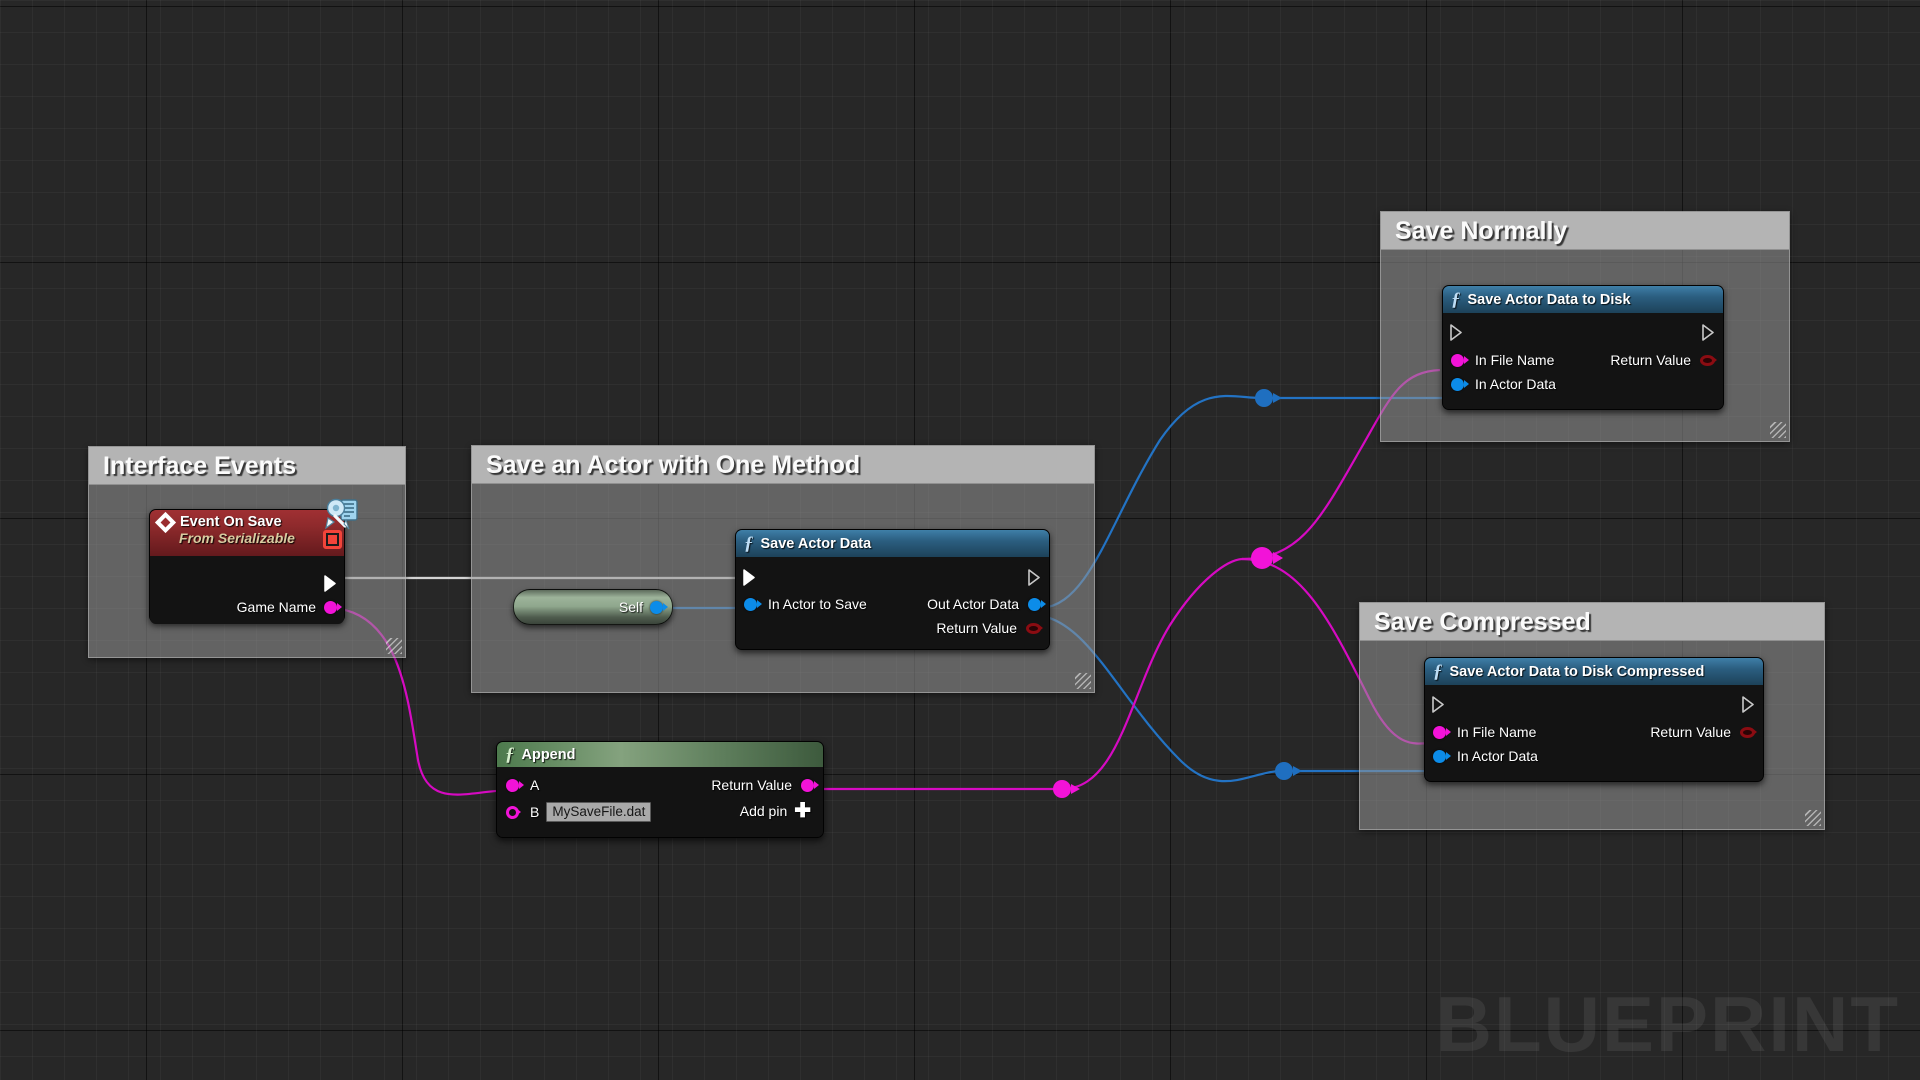 The width and height of the screenshot is (1920, 1080). I want to click on node-header-save-actor-data-to-disk-compressed: ƒ Save Actor Data to Disk Compressed, so click(1594, 671).